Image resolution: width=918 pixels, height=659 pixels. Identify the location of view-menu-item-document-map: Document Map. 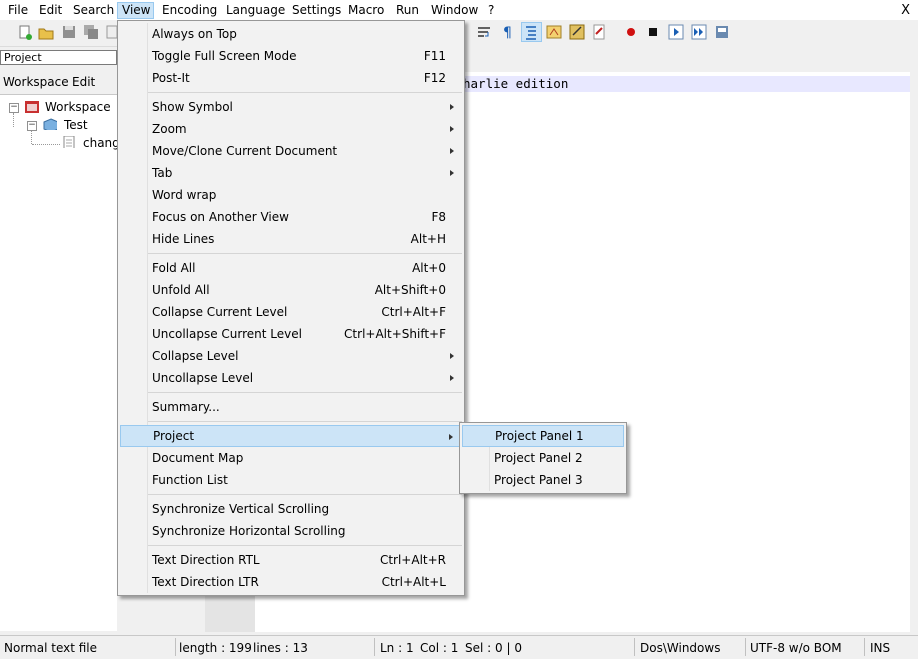
(291, 458).